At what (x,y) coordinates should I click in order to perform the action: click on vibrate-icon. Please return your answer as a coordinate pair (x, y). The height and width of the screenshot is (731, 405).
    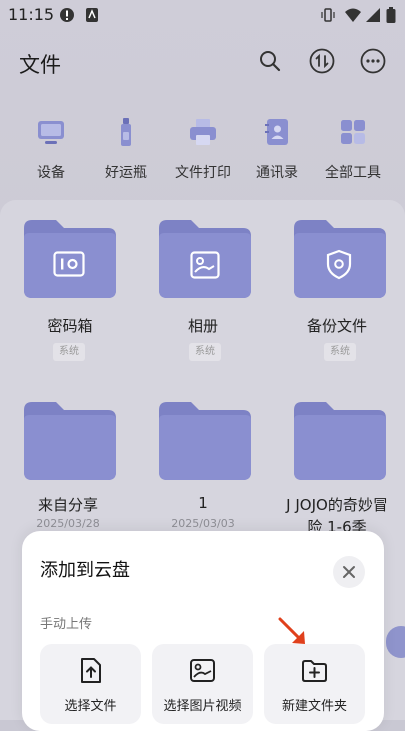
    Looking at the image, I should click on (328, 15).